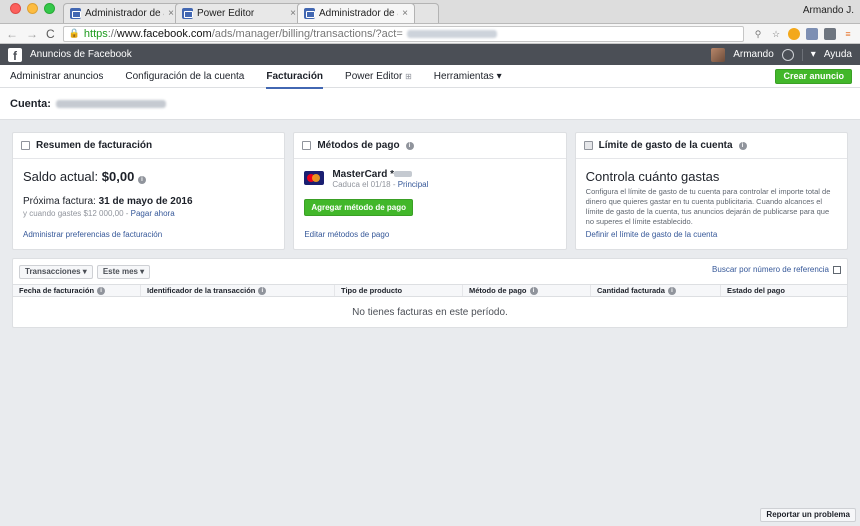 The image size is (860, 526). What do you see at coordinates (784, 290) in the screenshot?
I see `column-payment-status: Estado del pago` at bounding box center [784, 290].